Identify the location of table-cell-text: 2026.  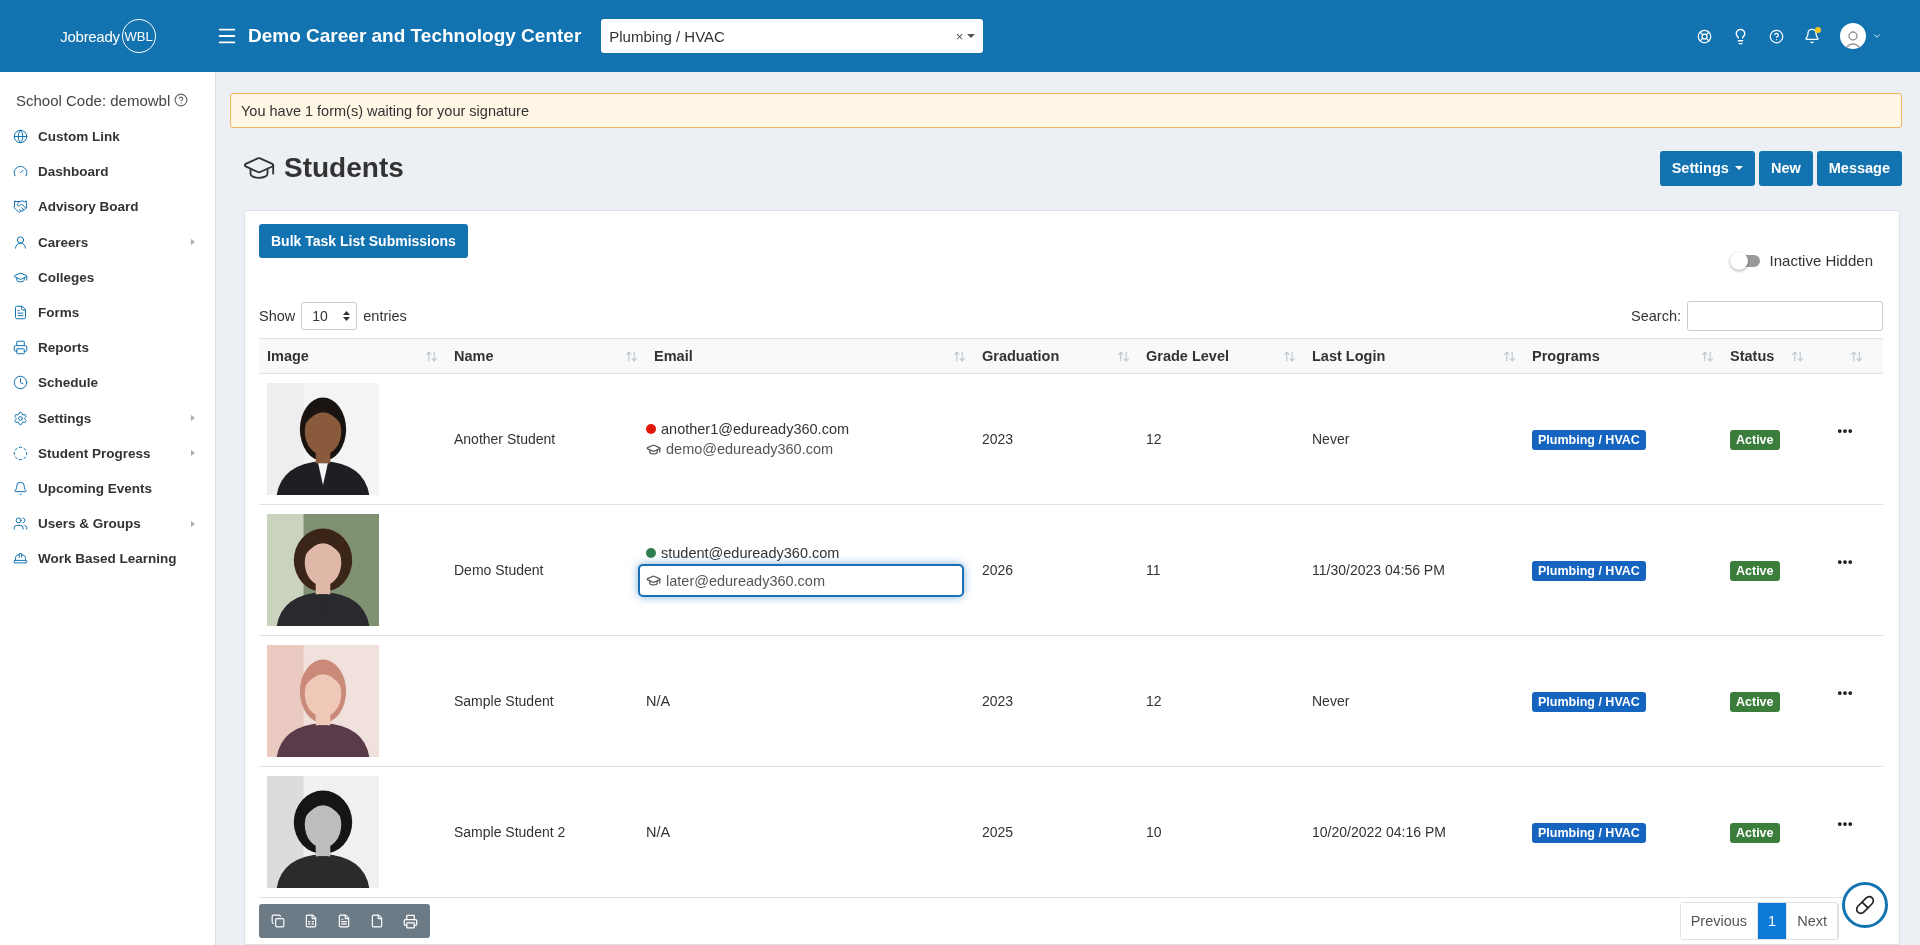
(998, 570).